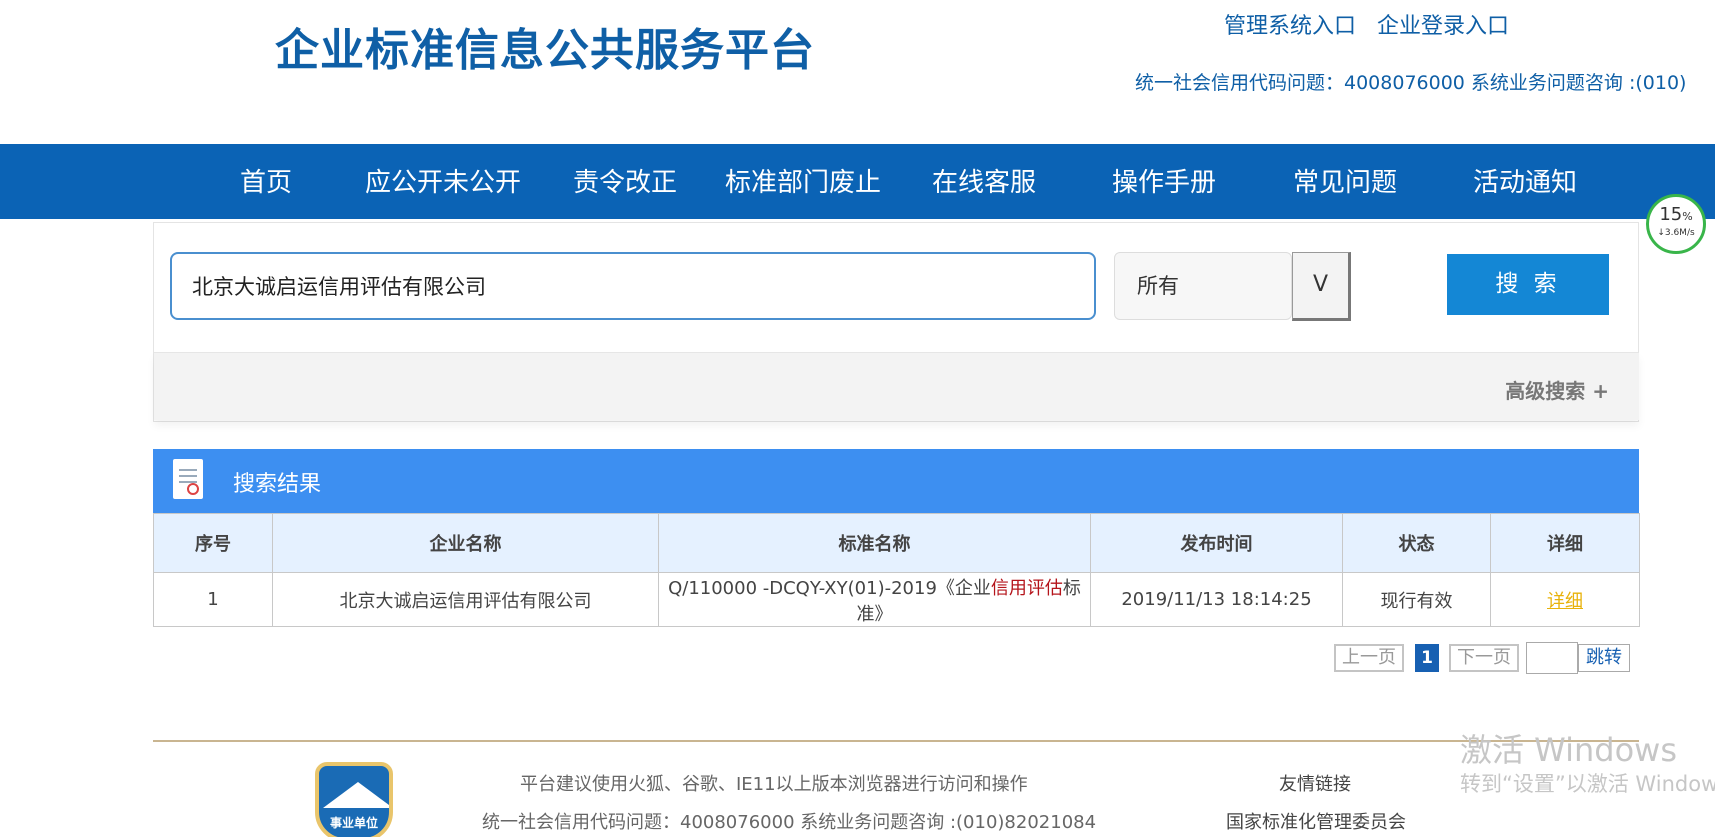  What do you see at coordinates (774, 784) in the screenshot?
I see `footer-browser-tip: 平台建议使用火狐、谷歌、IE11以上版本浏览器进行访问和操作` at bounding box center [774, 784].